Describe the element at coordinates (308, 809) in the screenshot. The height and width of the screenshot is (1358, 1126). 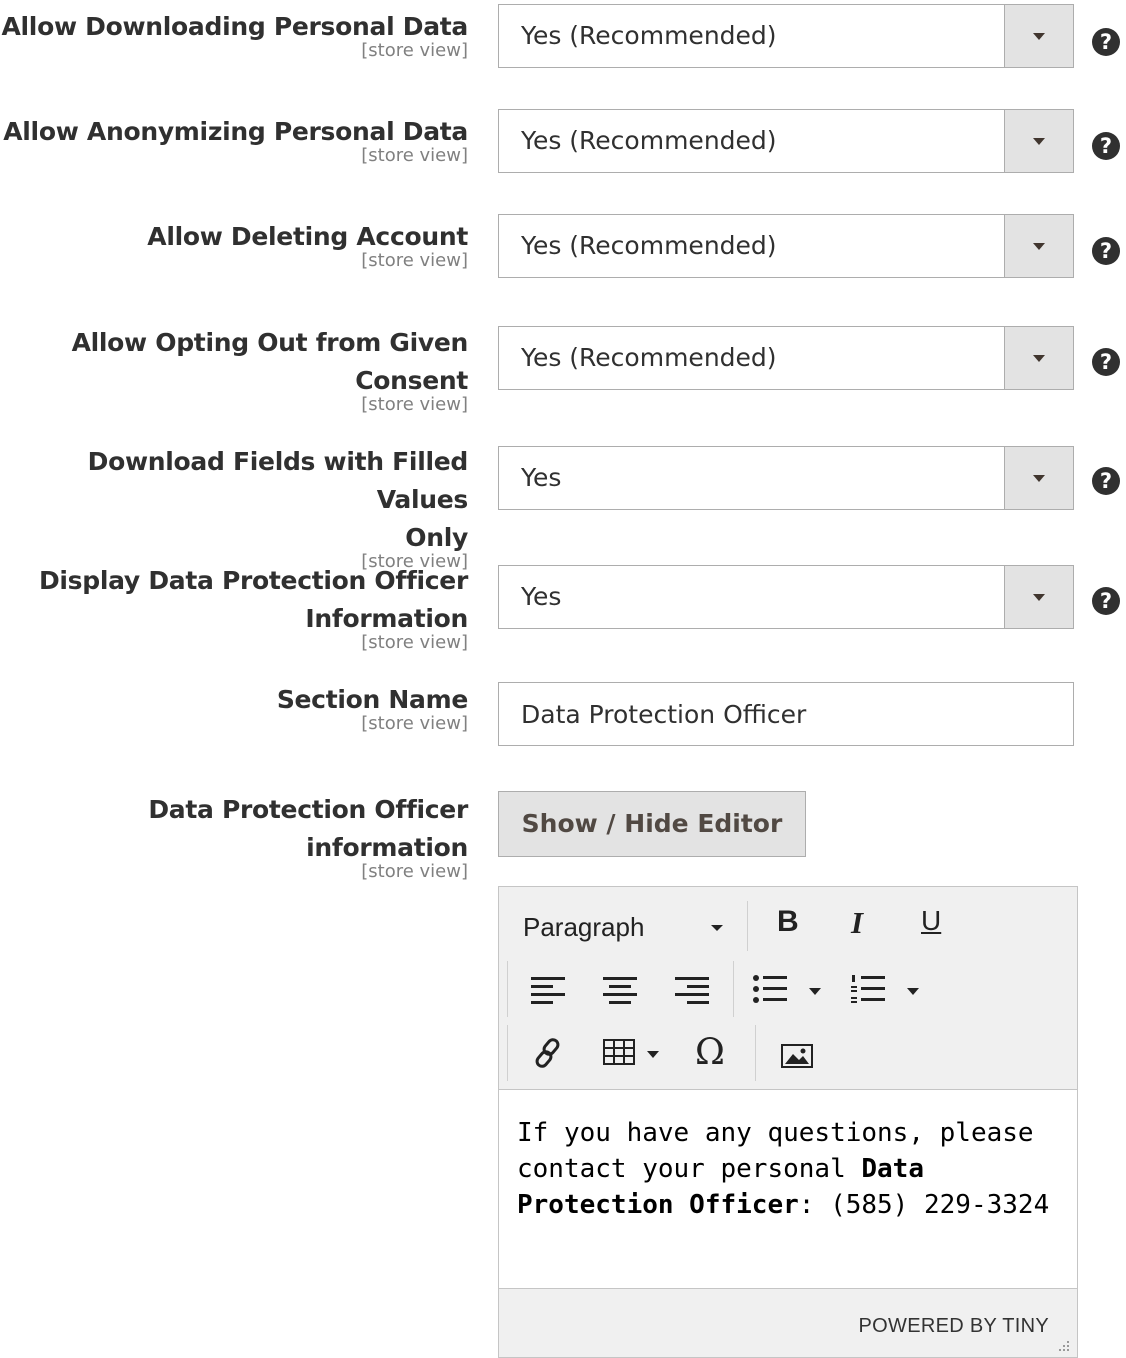
I see `field-label: Data Protection Officer` at that location.